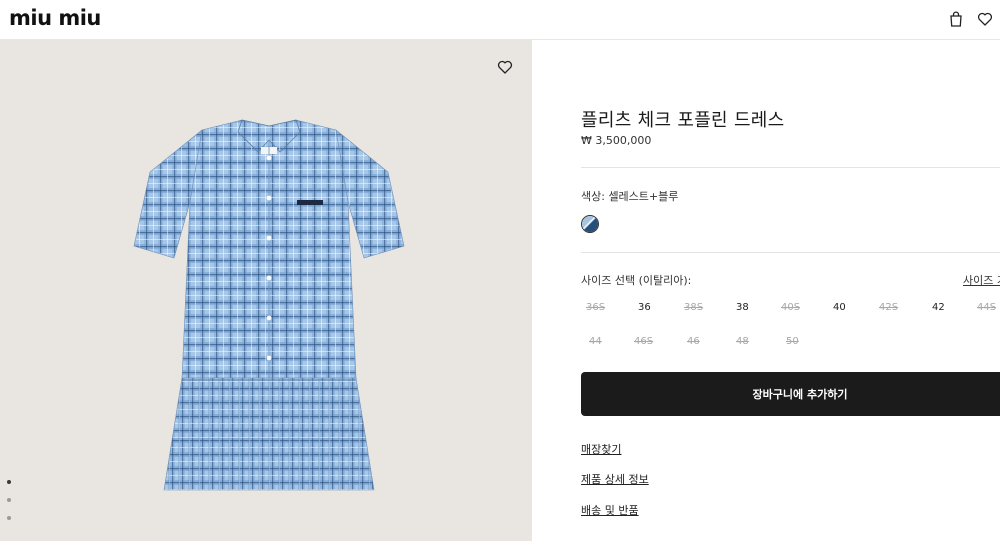  I want to click on size-option-44s: 44S, so click(988, 307).